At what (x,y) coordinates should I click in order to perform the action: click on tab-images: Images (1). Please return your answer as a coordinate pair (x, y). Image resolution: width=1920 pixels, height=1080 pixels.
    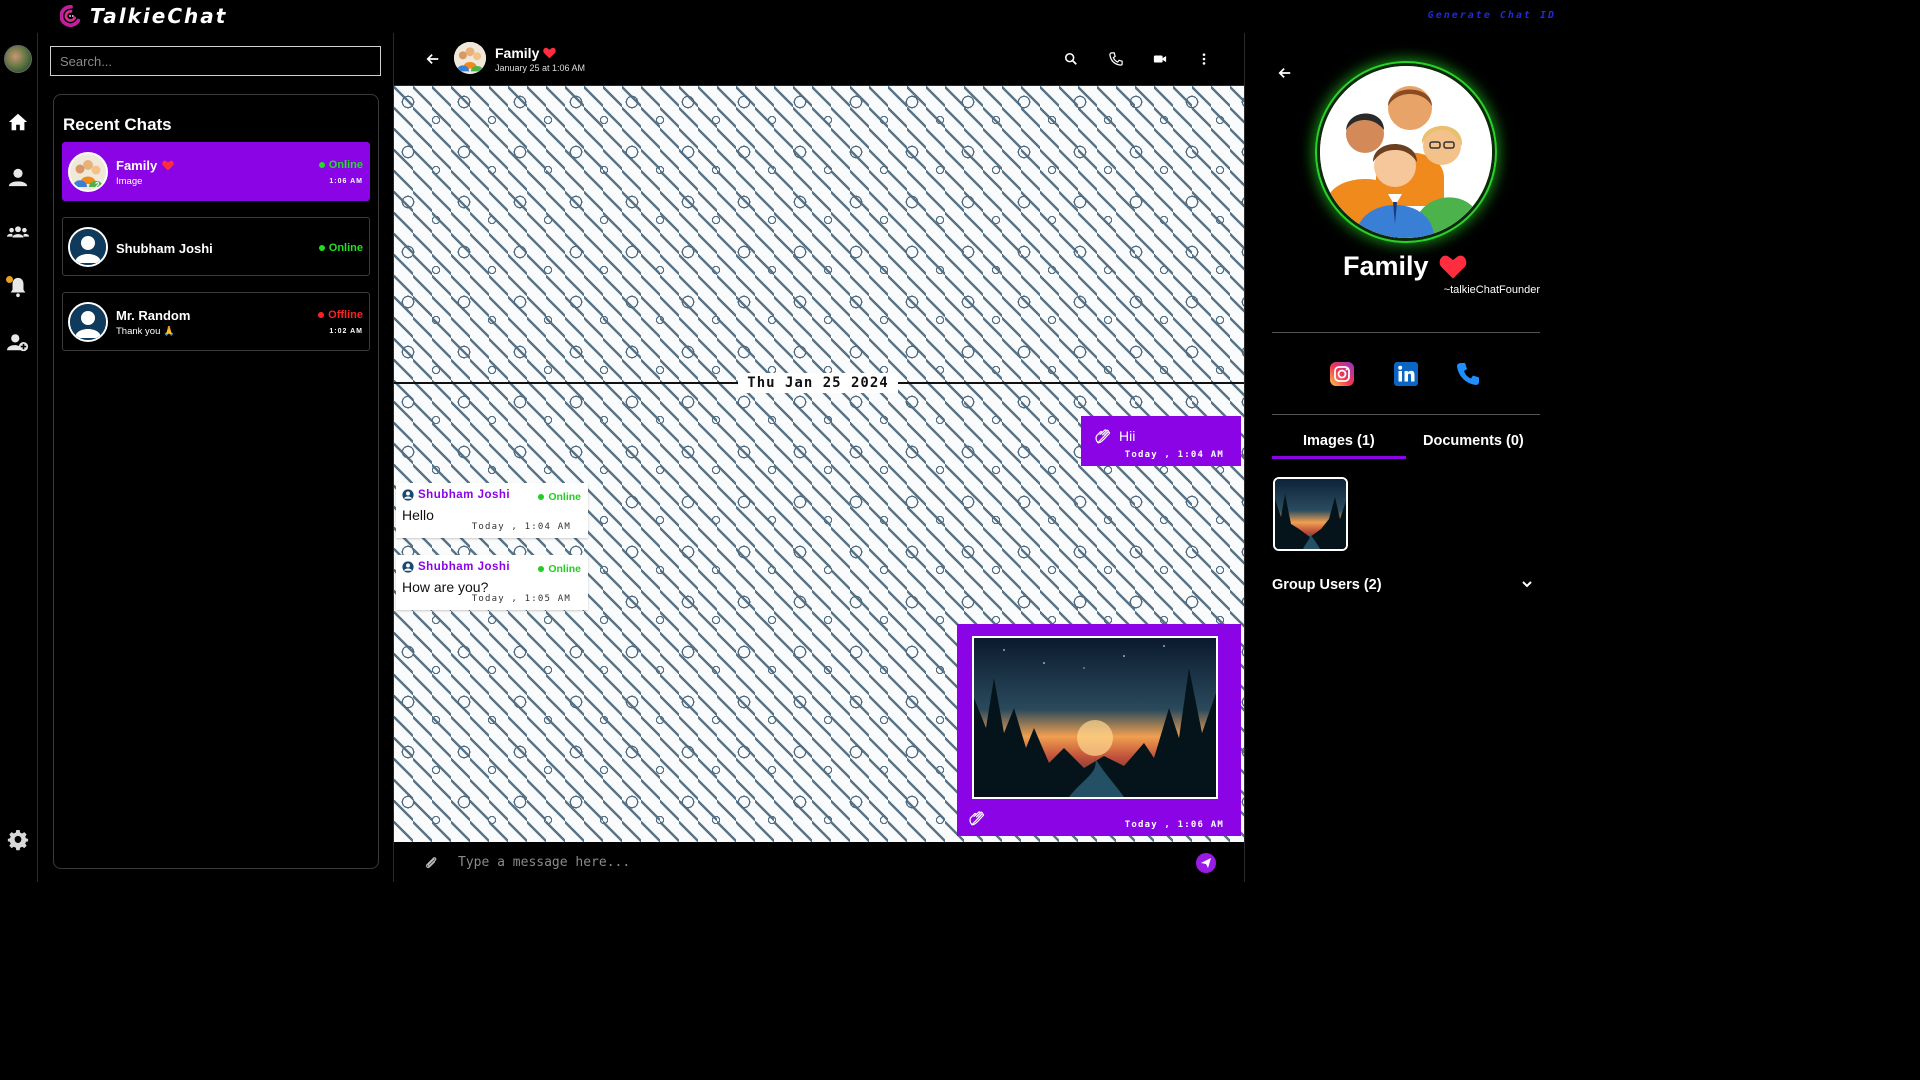
    Looking at the image, I should click on (1339, 441).